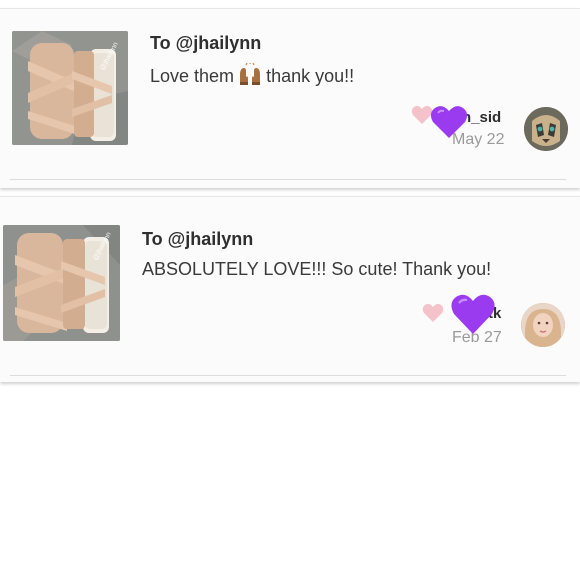  Describe the element at coordinates (317, 269) in the screenshot. I see `review-message: ABSOLUTELY LOVE!!! So cute! Thank you!` at that location.